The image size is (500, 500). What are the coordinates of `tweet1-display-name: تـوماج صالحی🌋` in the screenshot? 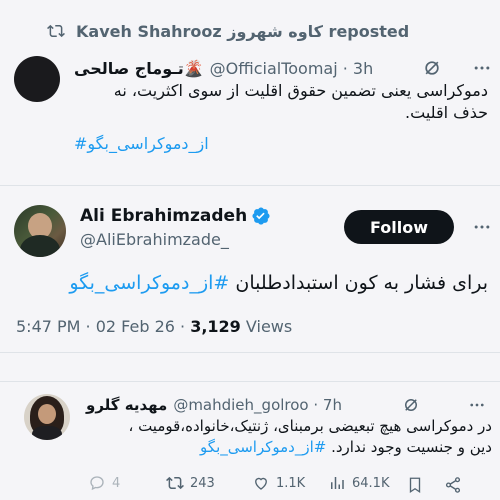 It's located at (139, 68).